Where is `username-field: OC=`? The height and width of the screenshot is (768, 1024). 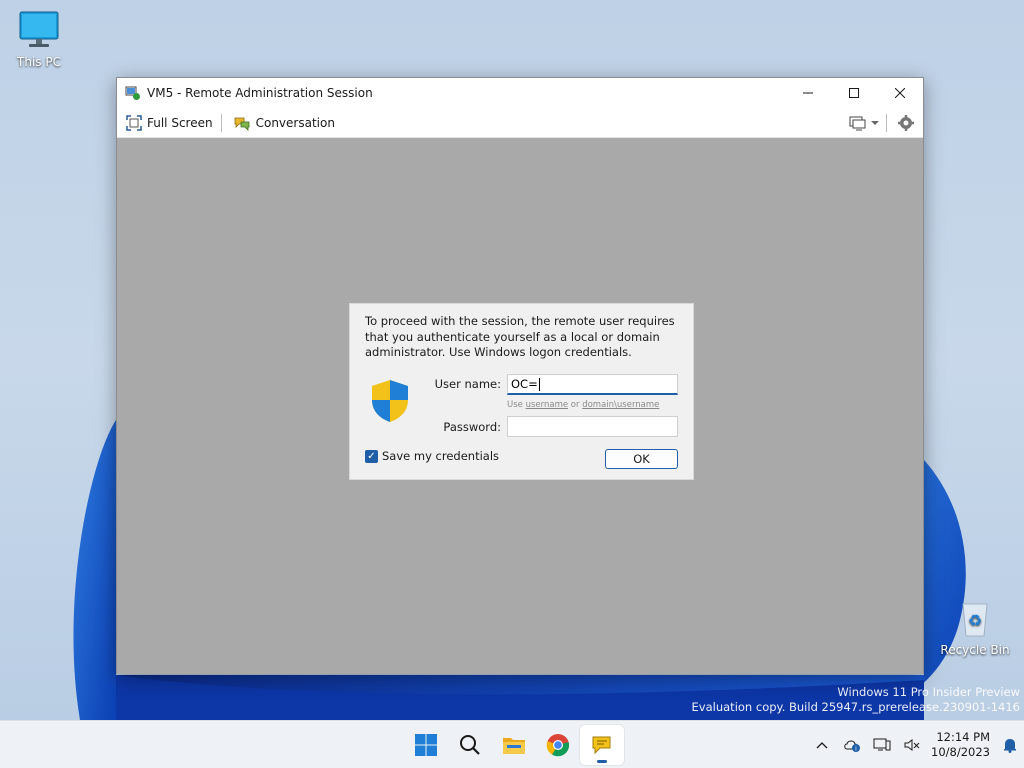
username-field: OC= is located at coordinates (592, 384).